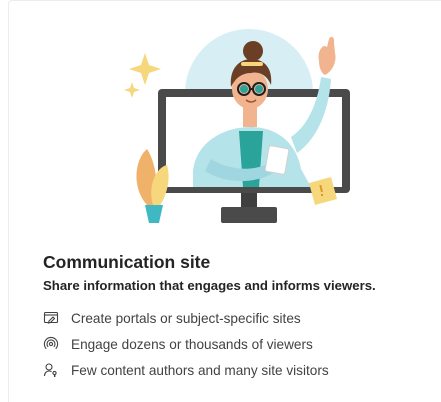 This screenshot has width=441, height=402. I want to click on monitor-base, so click(249, 215).